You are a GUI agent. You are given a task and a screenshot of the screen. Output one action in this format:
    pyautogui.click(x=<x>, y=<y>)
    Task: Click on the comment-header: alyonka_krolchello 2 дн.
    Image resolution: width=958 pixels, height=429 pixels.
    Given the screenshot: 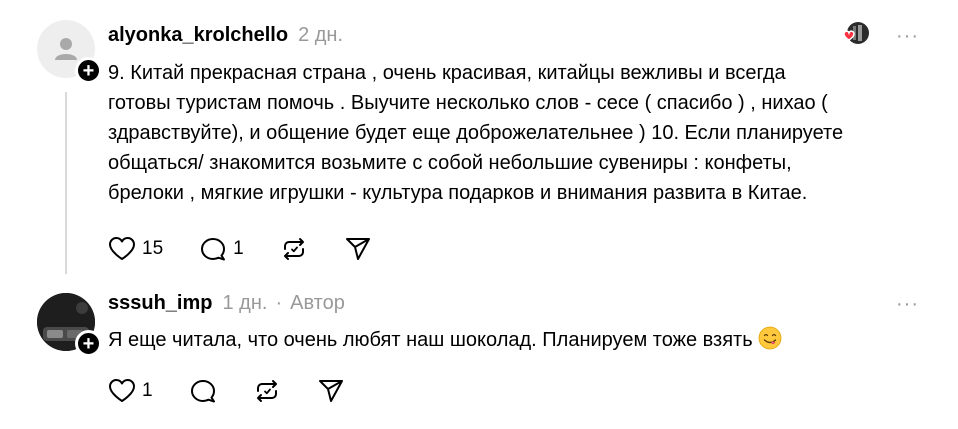 What is the action you would take?
    pyautogui.click(x=225, y=35)
    